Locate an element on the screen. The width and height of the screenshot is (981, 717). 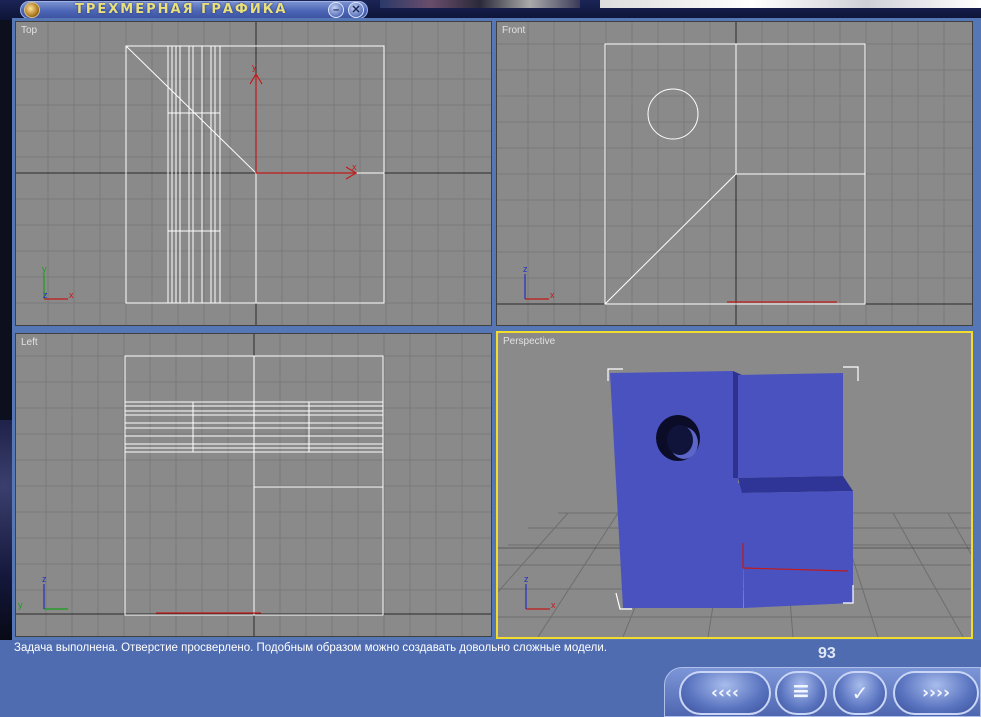
top-gizmo-y-label: y is located at coordinates (254, 67).